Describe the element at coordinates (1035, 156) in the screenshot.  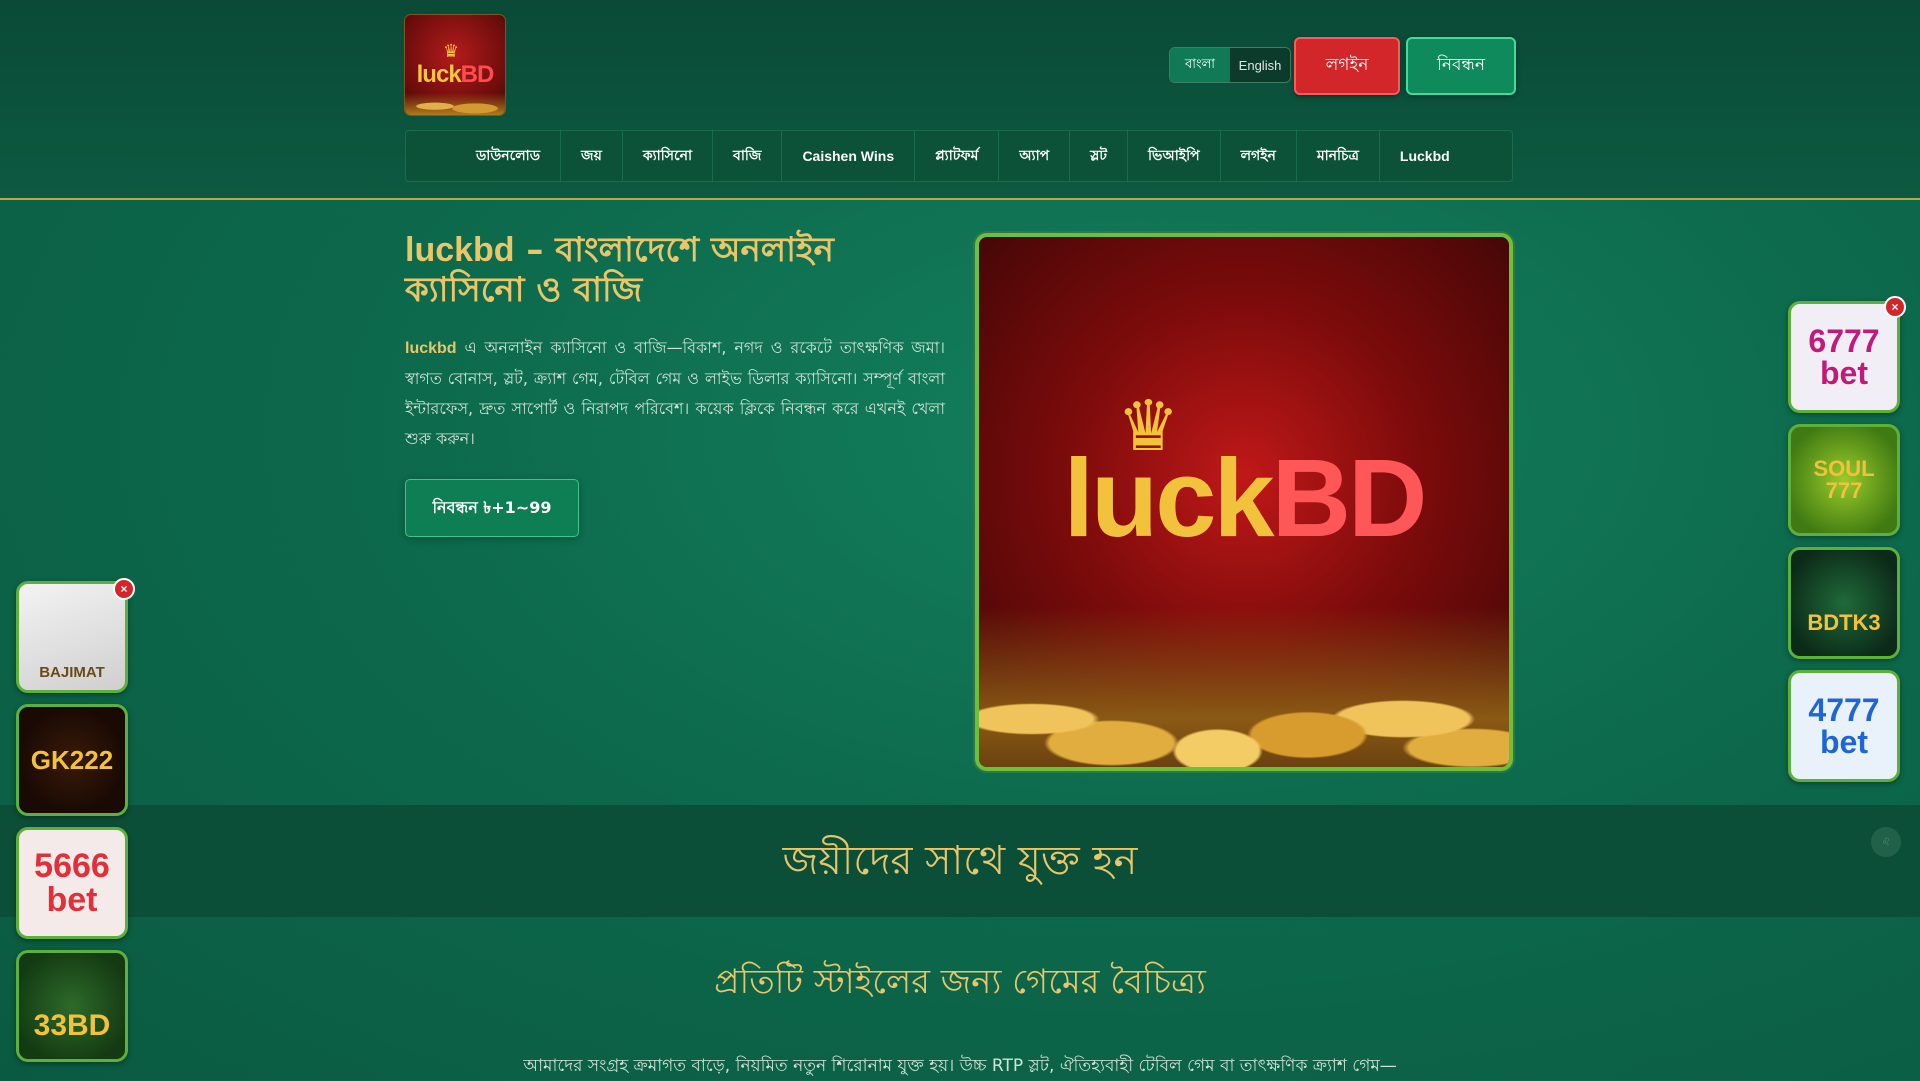
I see `nav-item-app: অ্যাপ` at that location.